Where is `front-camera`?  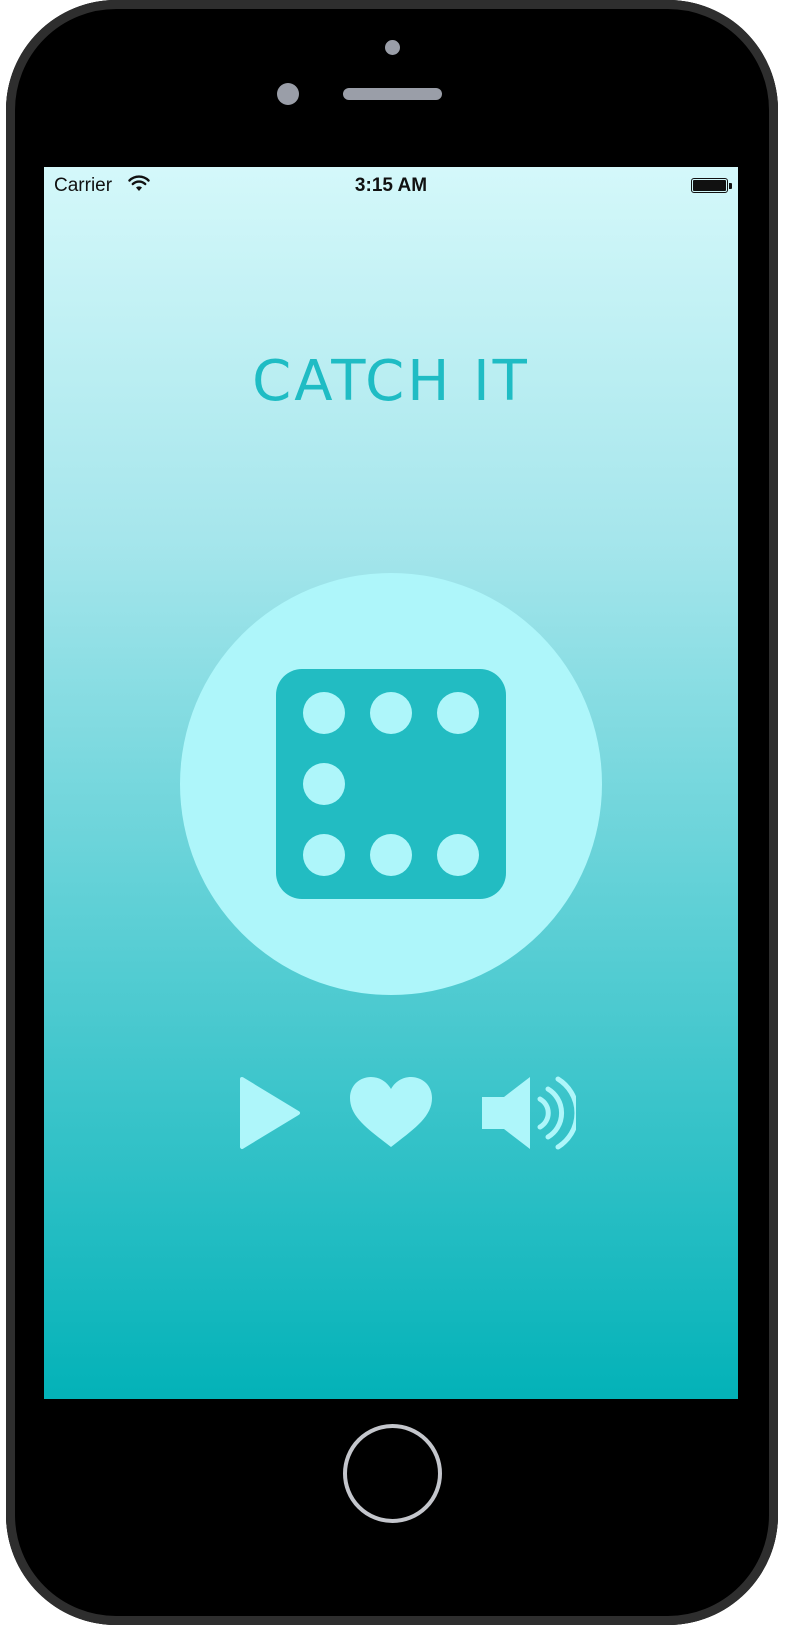
front-camera is located at coordinates (392, 47).